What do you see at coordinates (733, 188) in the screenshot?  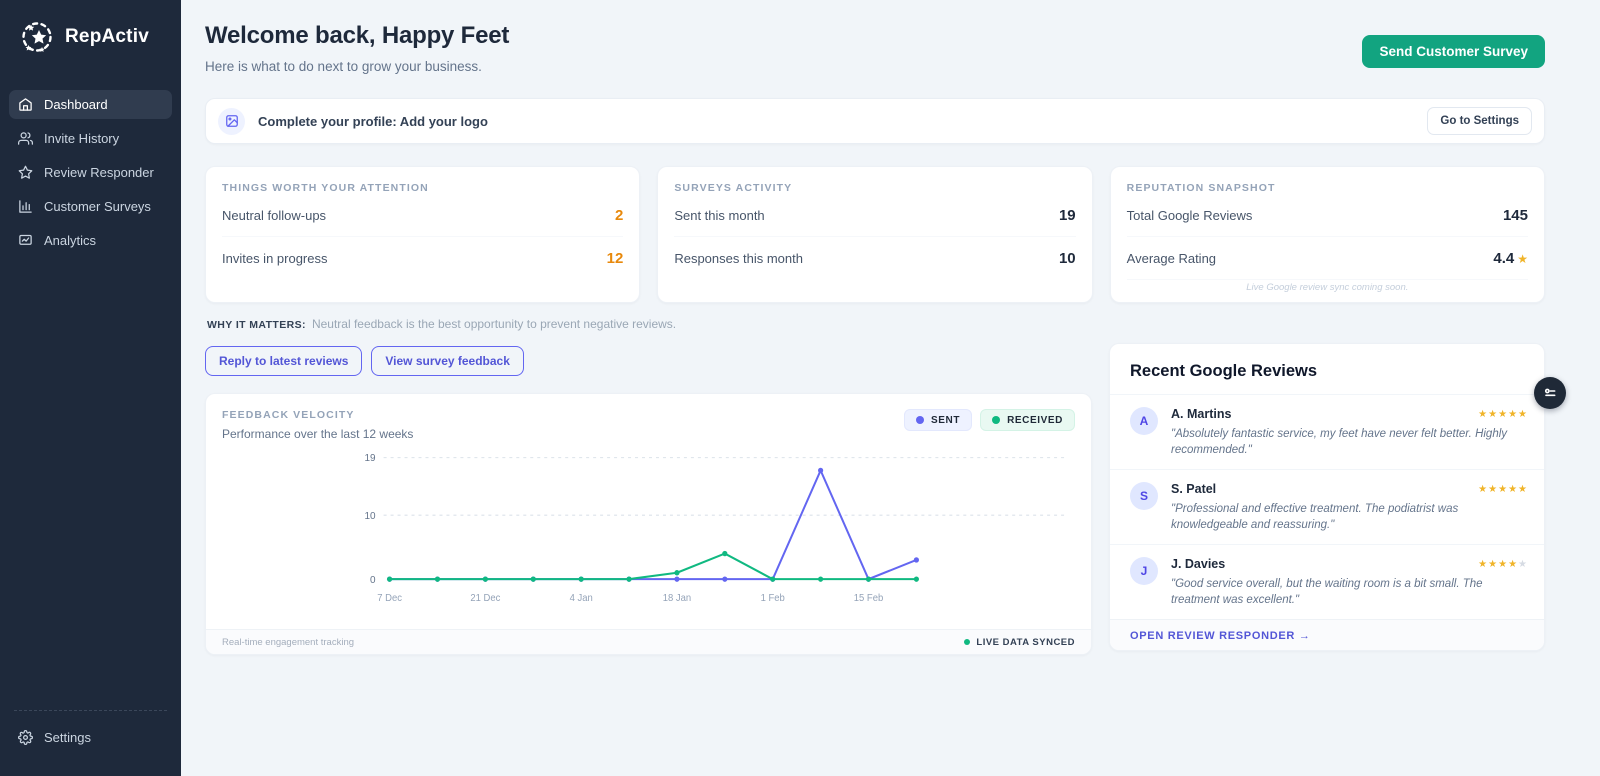 I see `card-title: SURVEYS ACTIVITY` at bounding box center [733, 188].